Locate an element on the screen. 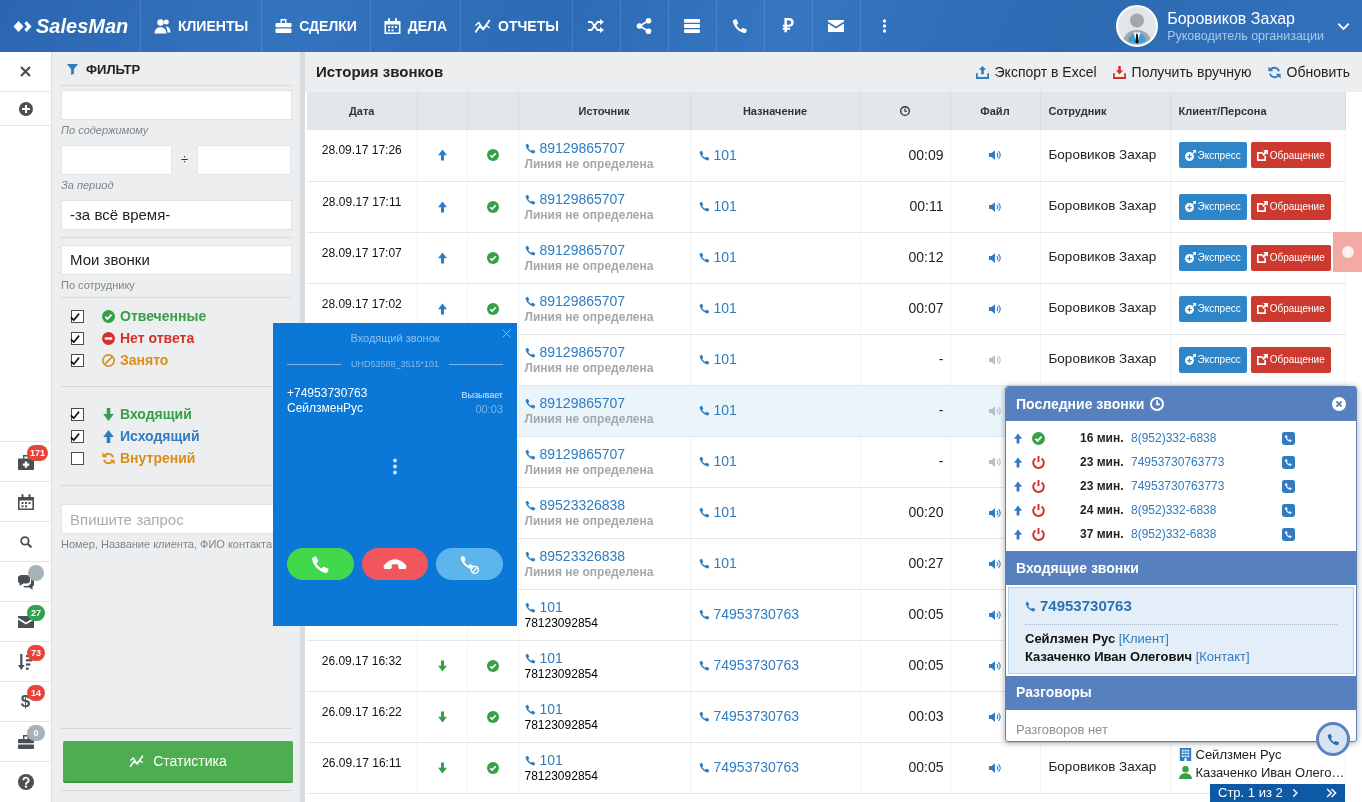 This screenshot has width=1362, height=802. column-header: Источник is located at coordinates (604, 111).